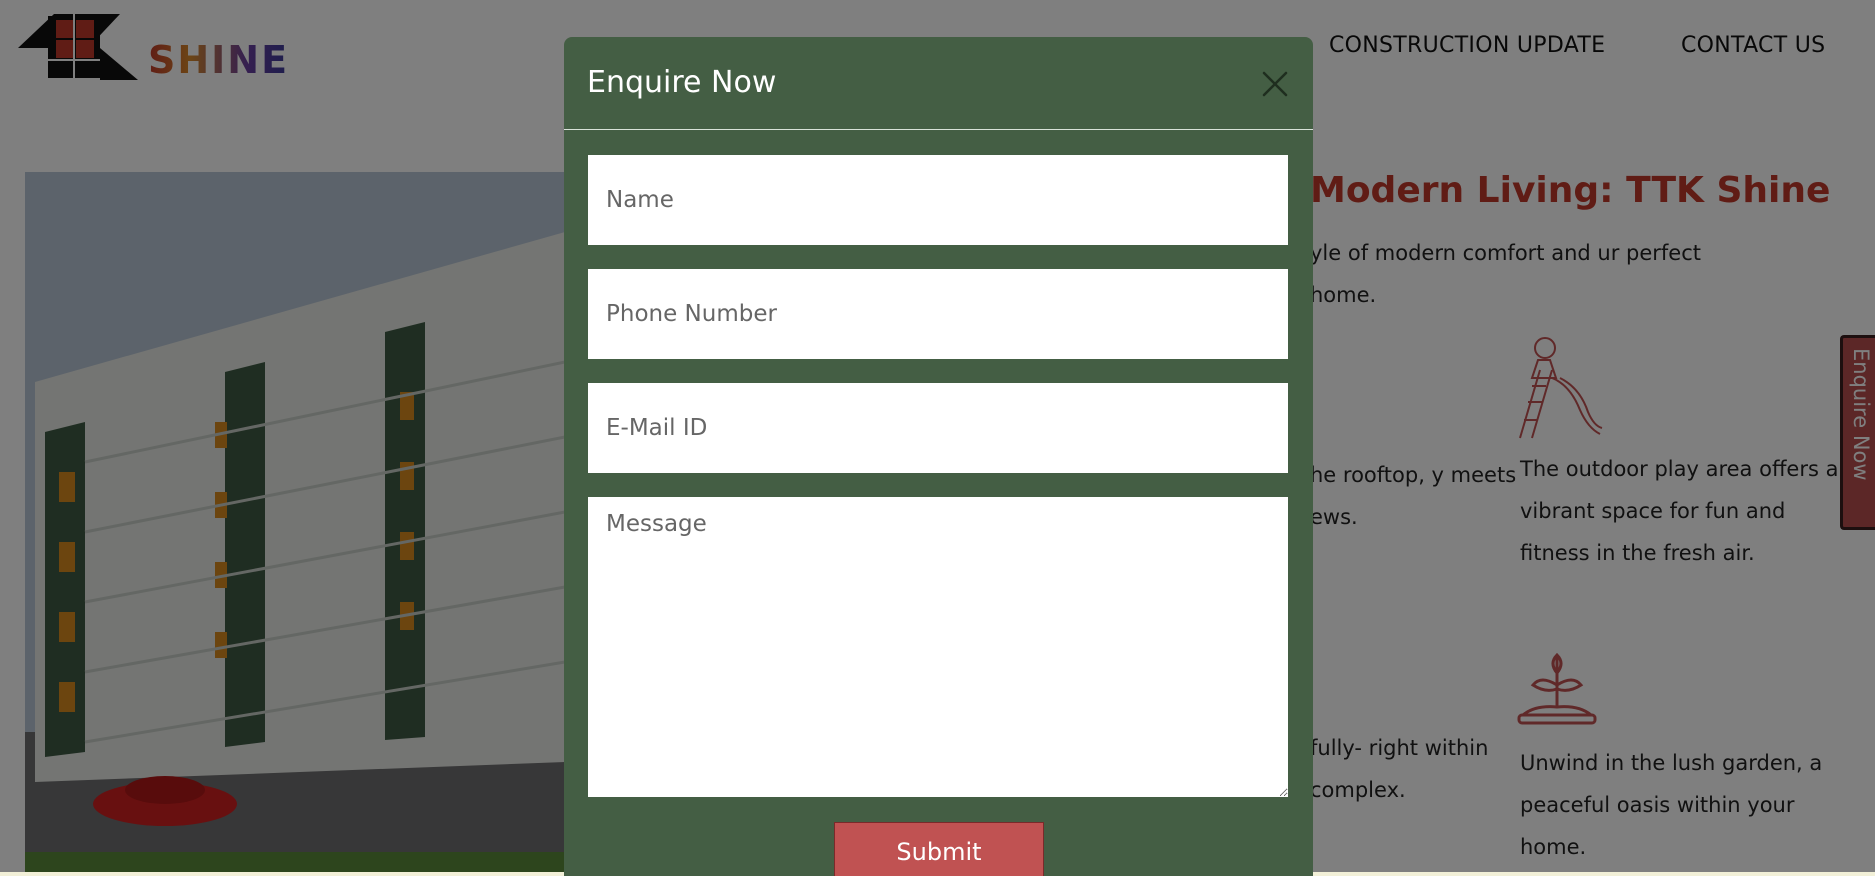 The image size is (1875, 876). I want to click on phone-number-field, so click(938, 314).